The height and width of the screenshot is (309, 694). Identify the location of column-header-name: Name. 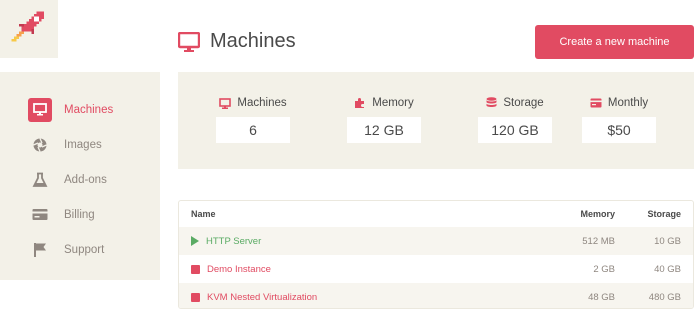
(357, 214).